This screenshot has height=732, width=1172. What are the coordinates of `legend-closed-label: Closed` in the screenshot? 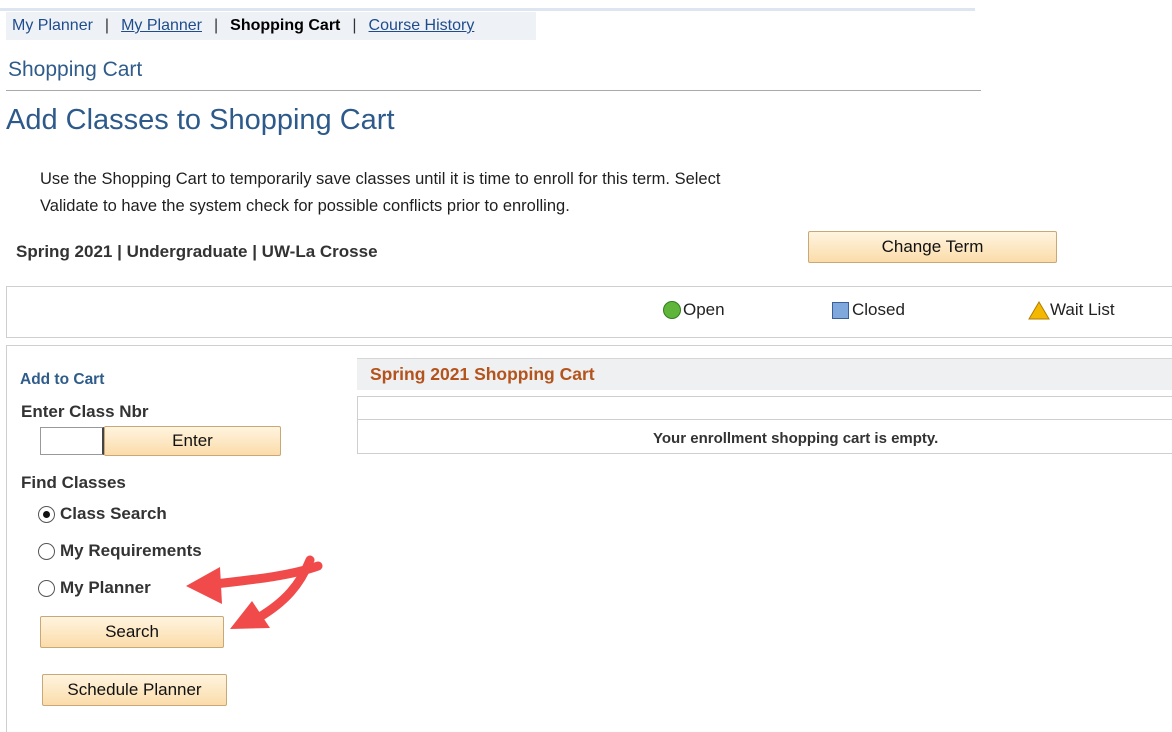 It's located at (878, 309).